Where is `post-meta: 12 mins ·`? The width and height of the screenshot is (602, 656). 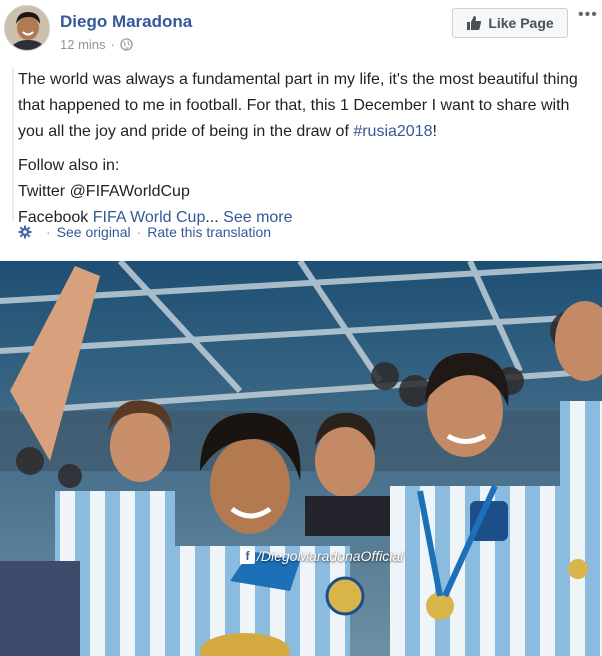 post-meta: 12 mins · is located at coordinates (96, 44).